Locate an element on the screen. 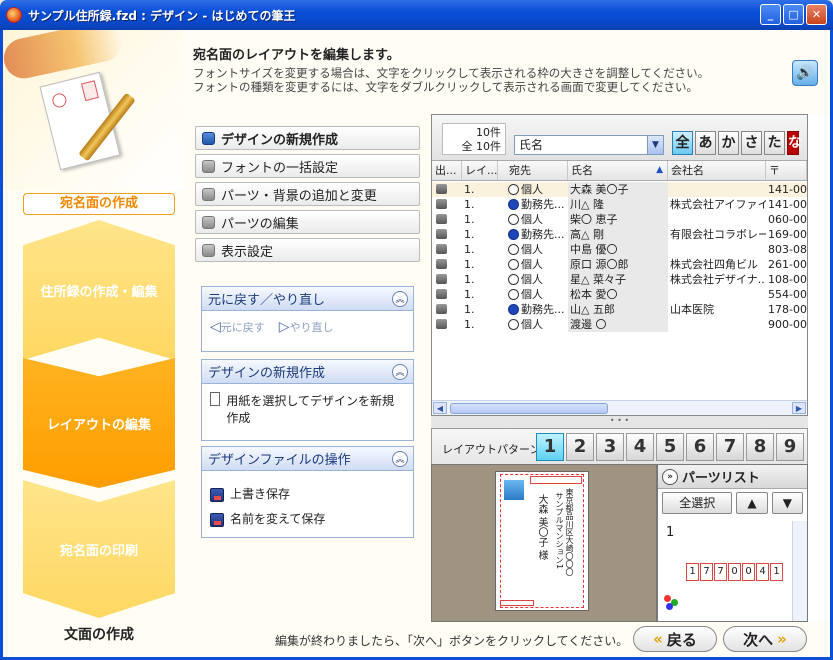 The height and width of the screenshot is (660, 833). maximize-button: □ is located at coordinates (793, 14).